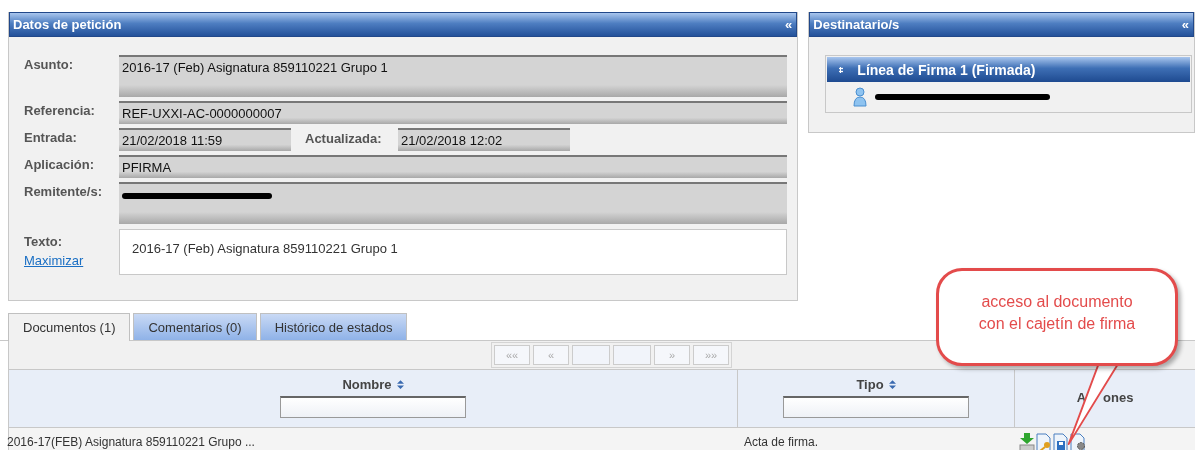 Image resolution: width=1195 pixels, height=450 pixels. What do you see at coordinates (205, 139) in the screenshot?
I see `text-field: 21/02/2018 11:59` at bounding box center [205, 139].